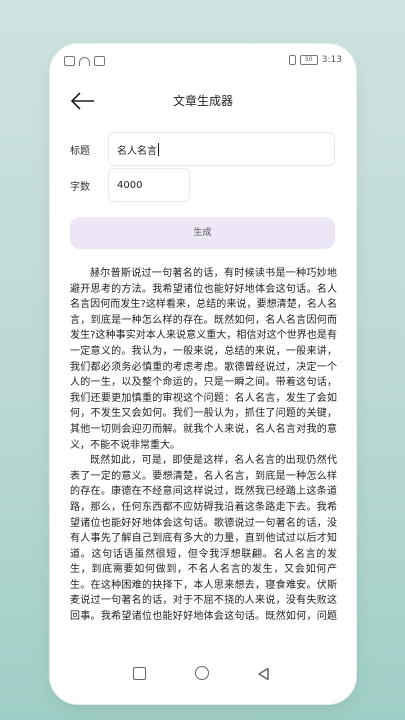 The image size is (405, 720). Describe the element at coordinates (137, 151) in the screenshot. I see `title-input-value: 名人名言` at that location.